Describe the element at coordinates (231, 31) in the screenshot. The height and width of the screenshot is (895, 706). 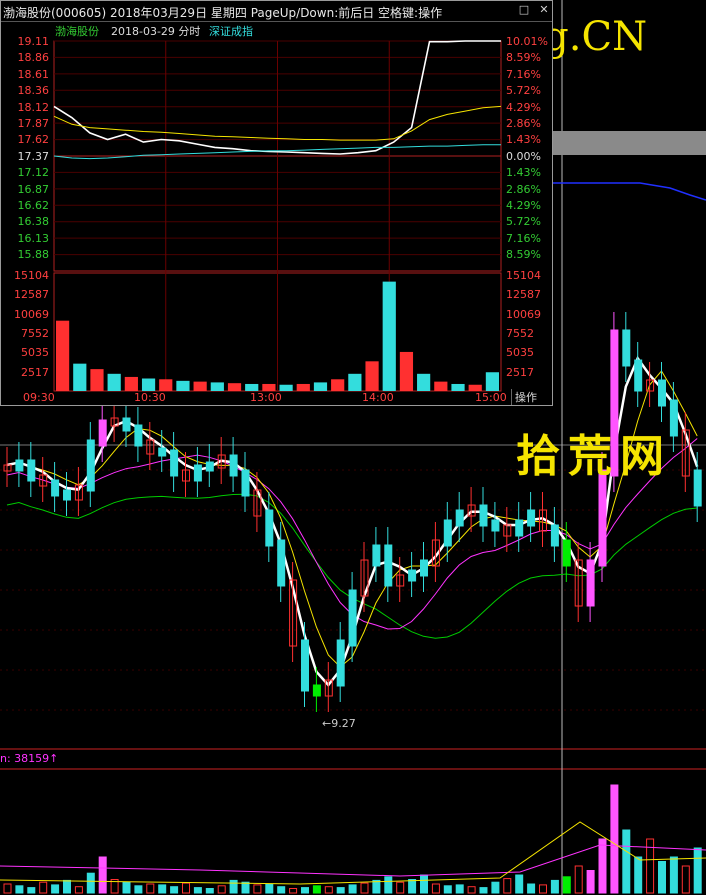
I see `index-label: 深证成指` at that location.